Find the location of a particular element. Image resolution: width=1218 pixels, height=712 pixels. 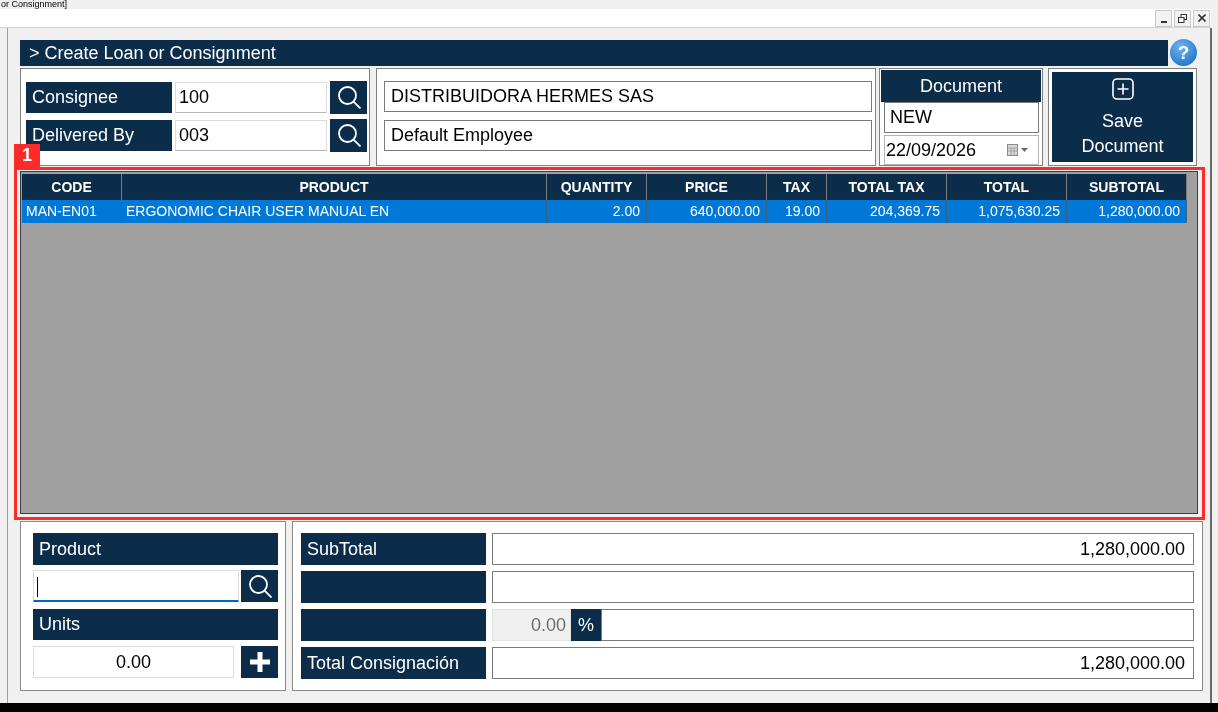

form-title-bar: > Create Loan or Consignment is located at coordinates (594, 52).